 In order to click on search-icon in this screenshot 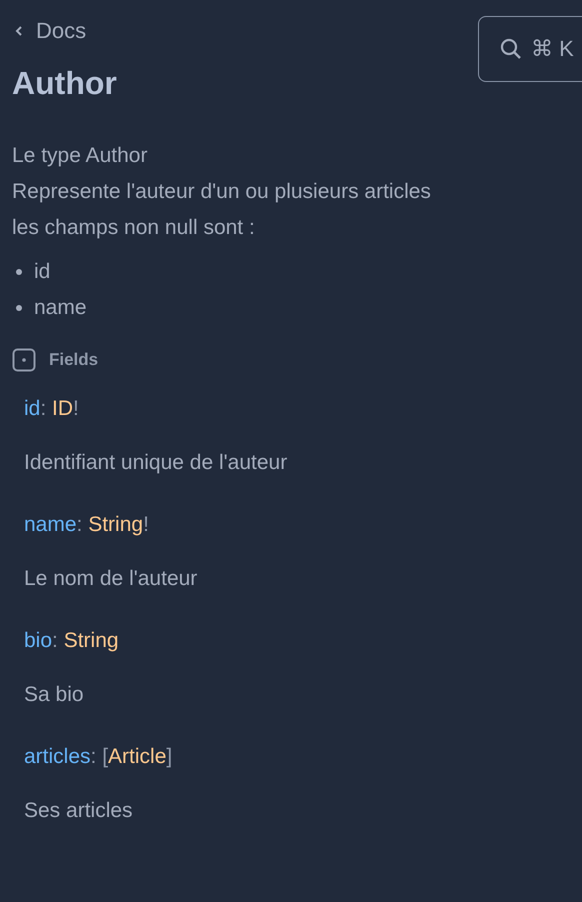, I will do `click(511, 49)`.